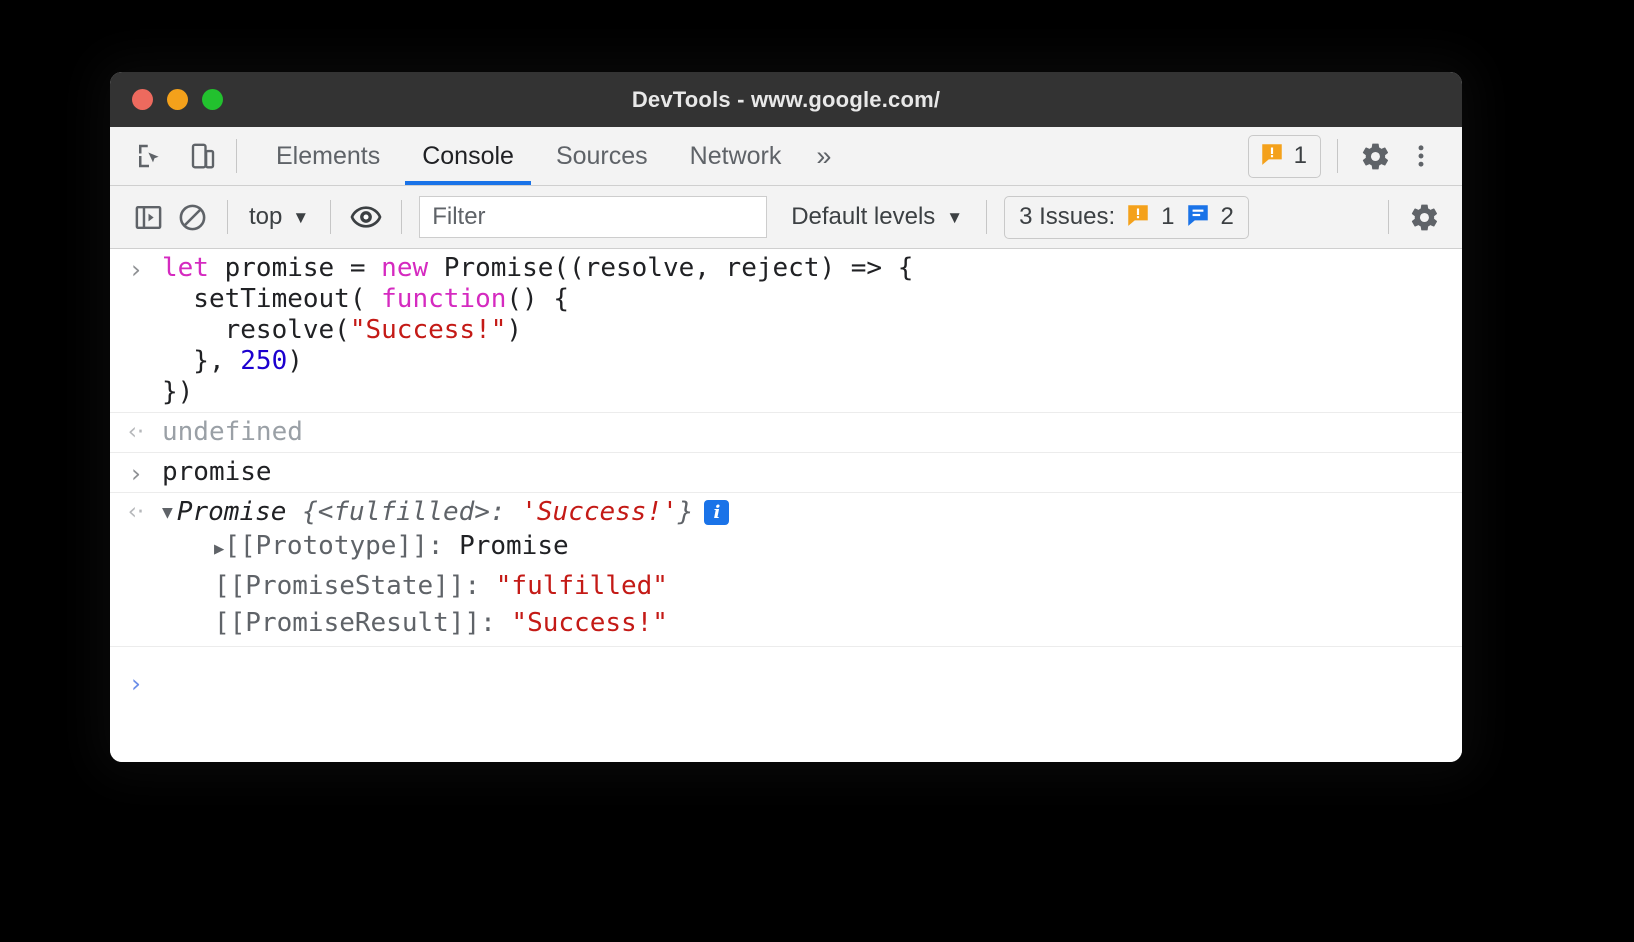 This screenshot has width=1634, height=942. I want to click on console-output-entry: ‹· undefined, so click(786, 433).